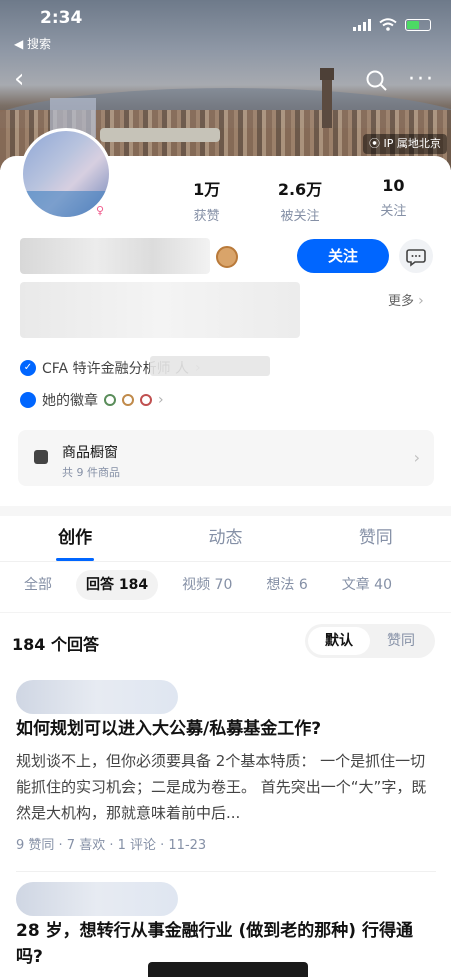 Image resolution: width=451 pixels, height=977 pixels. I want to click on tab-creations: 创作, so click(75, 538).